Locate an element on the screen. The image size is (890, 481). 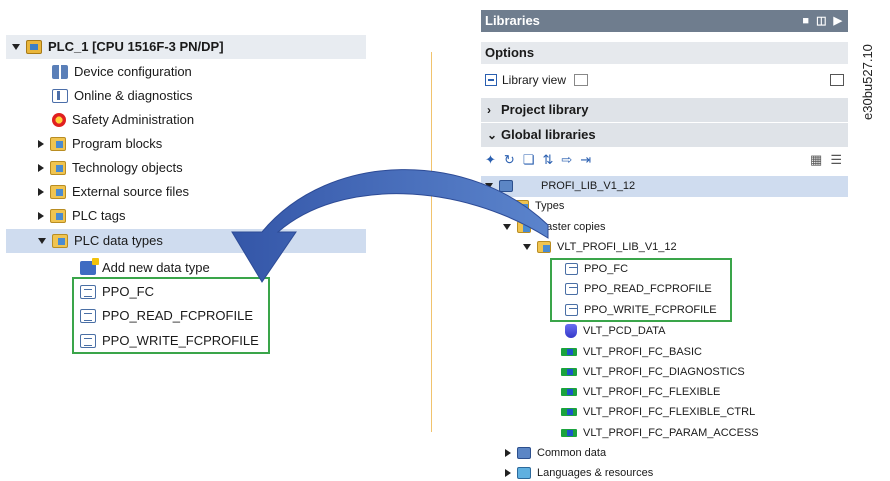
library-root: PROFI_LIB_V1_12 is located at coordinates (560, 186).